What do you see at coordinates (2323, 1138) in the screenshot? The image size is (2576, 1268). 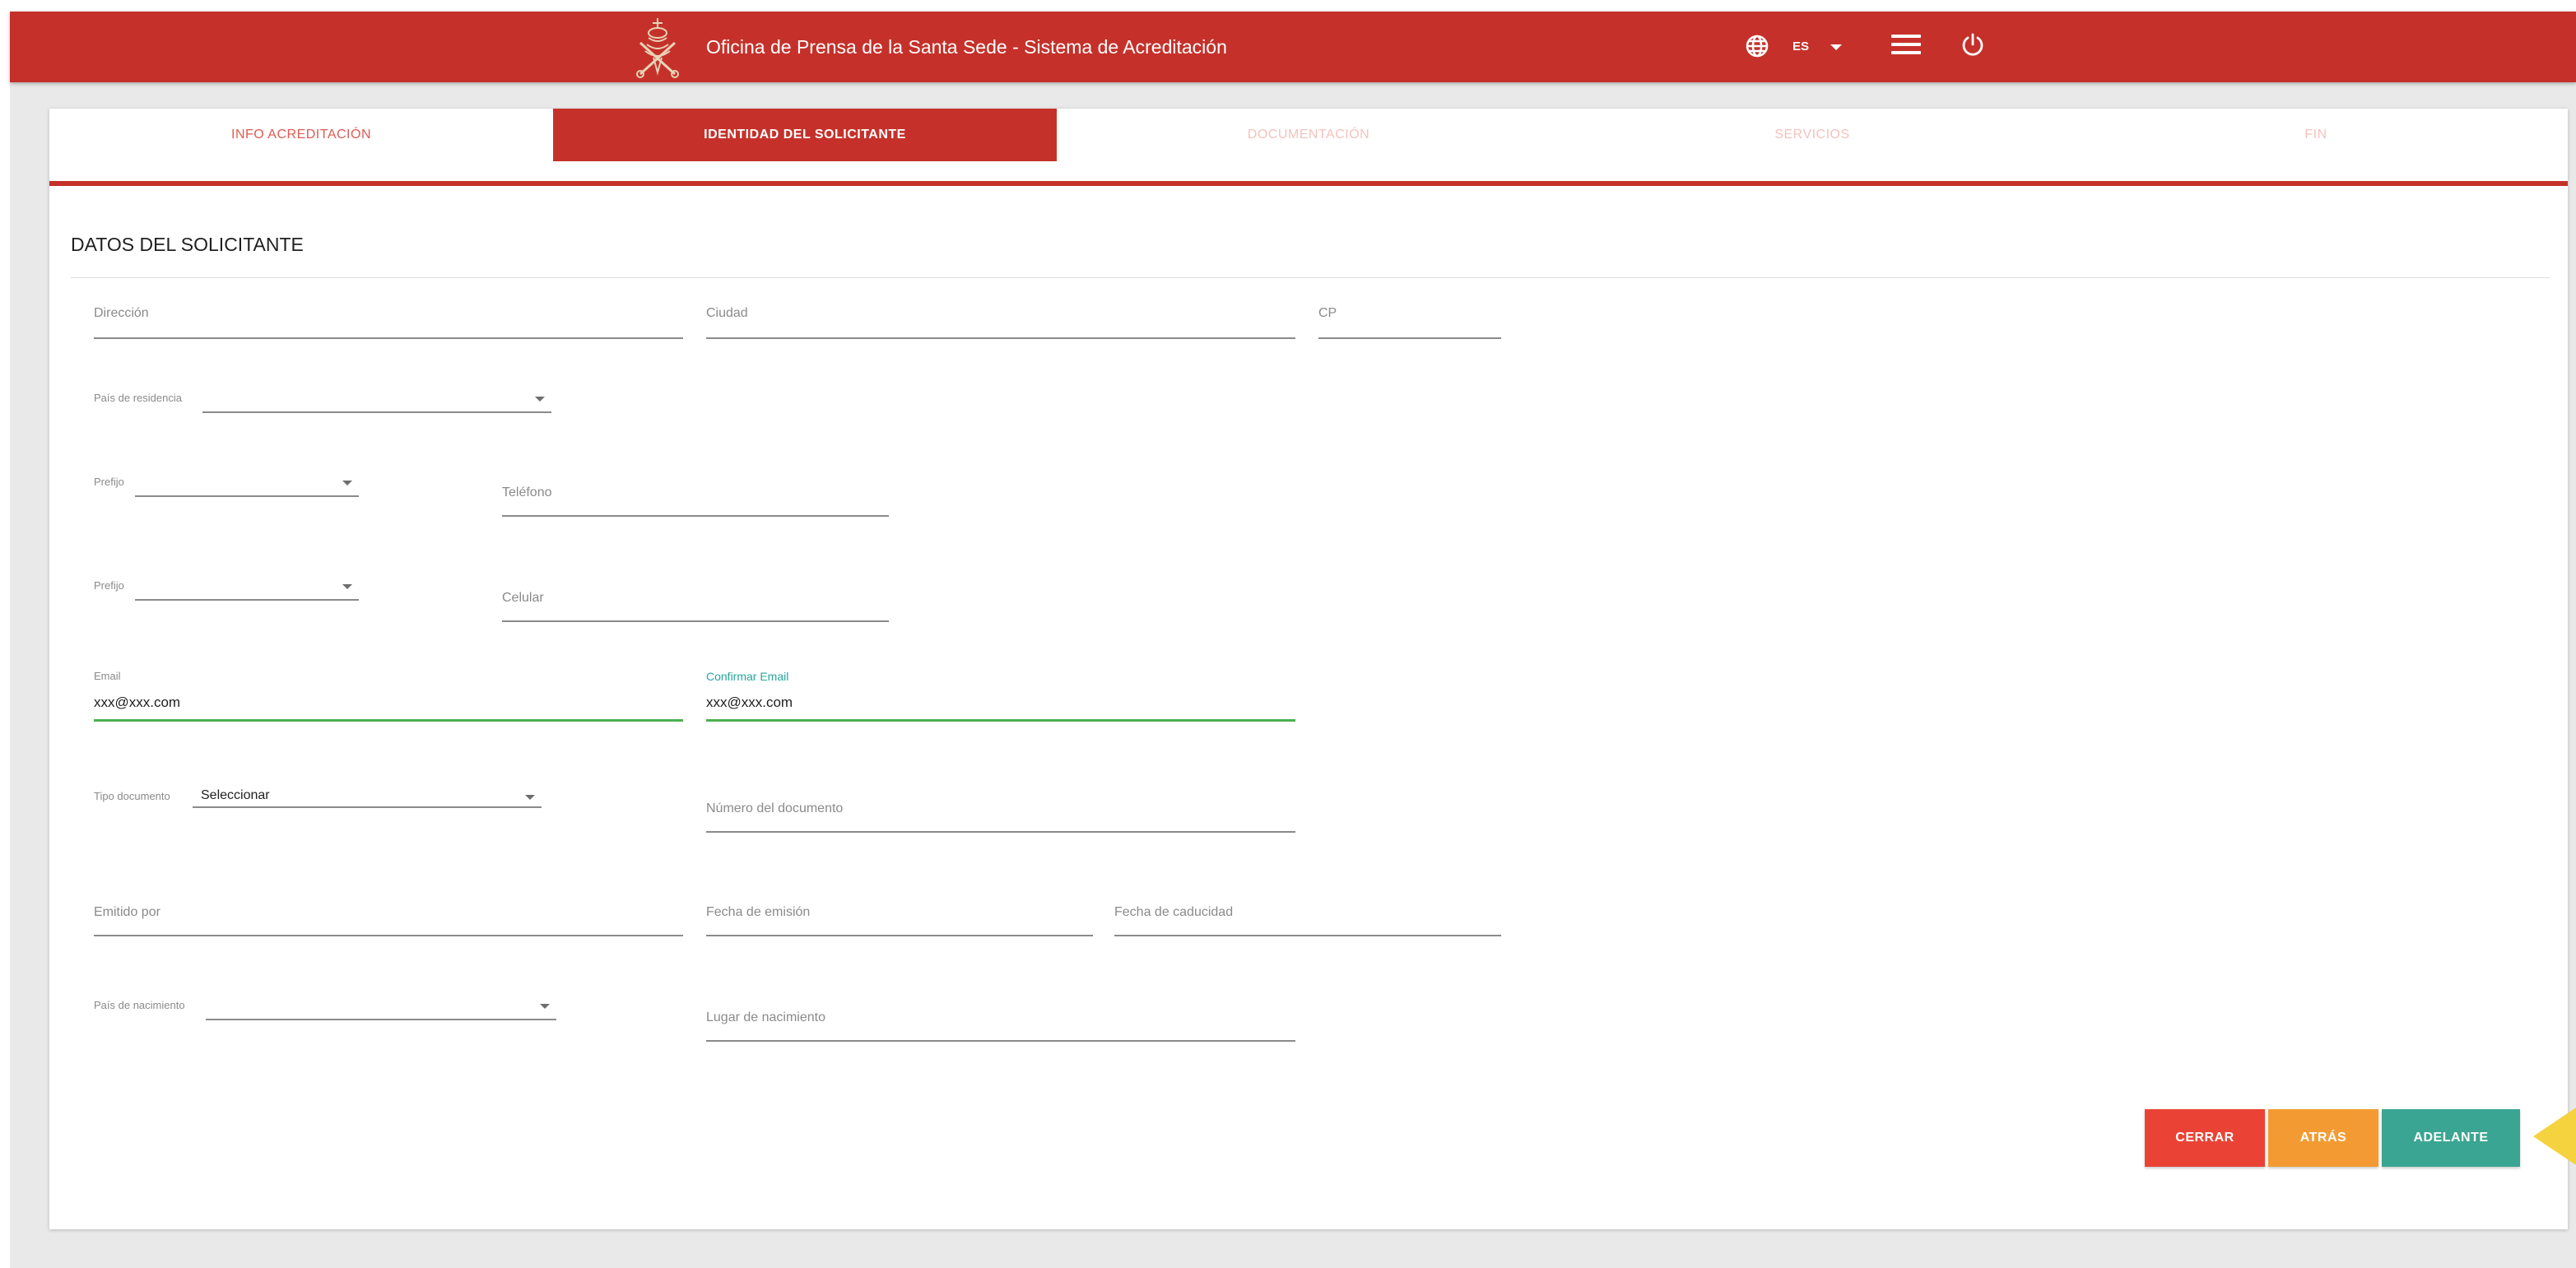 I see `back-button: ATRÁS` at bounding box center [2323, 1138].